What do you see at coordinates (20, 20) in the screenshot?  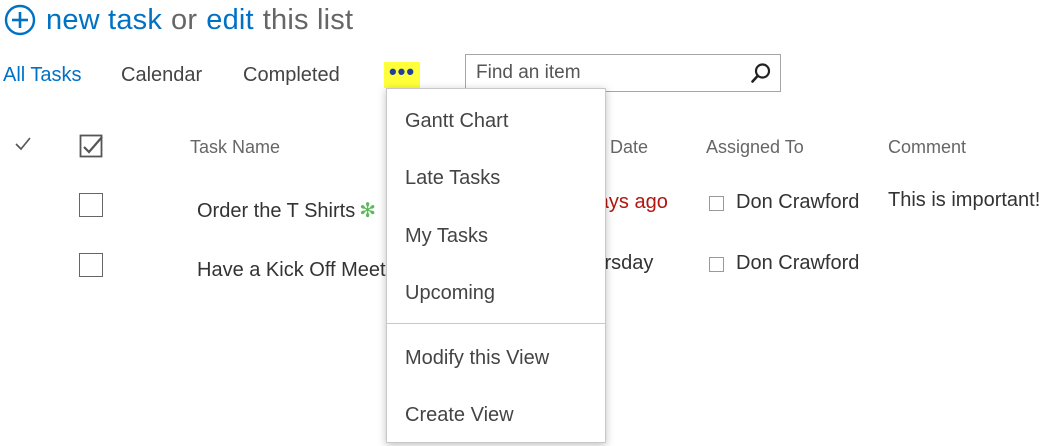 I see `add-circle-icon` at bounding box center [20, 20].